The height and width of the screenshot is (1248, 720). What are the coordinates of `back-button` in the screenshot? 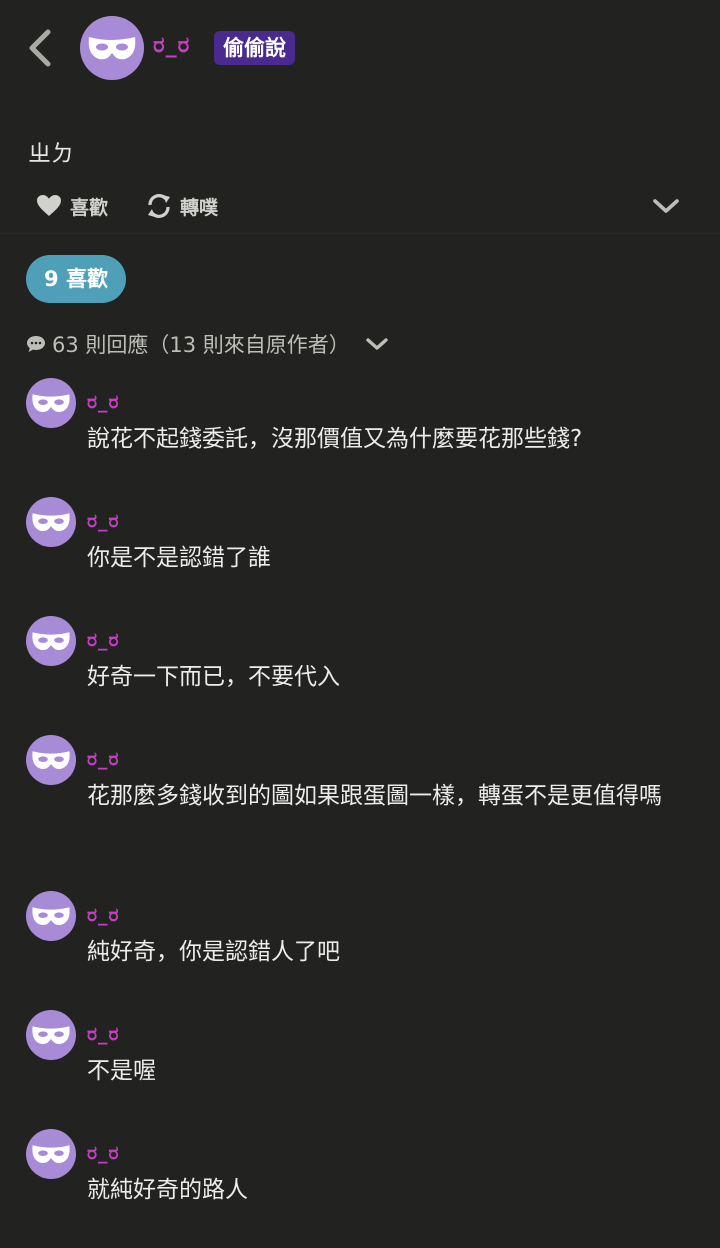 It's located at (42, 48).